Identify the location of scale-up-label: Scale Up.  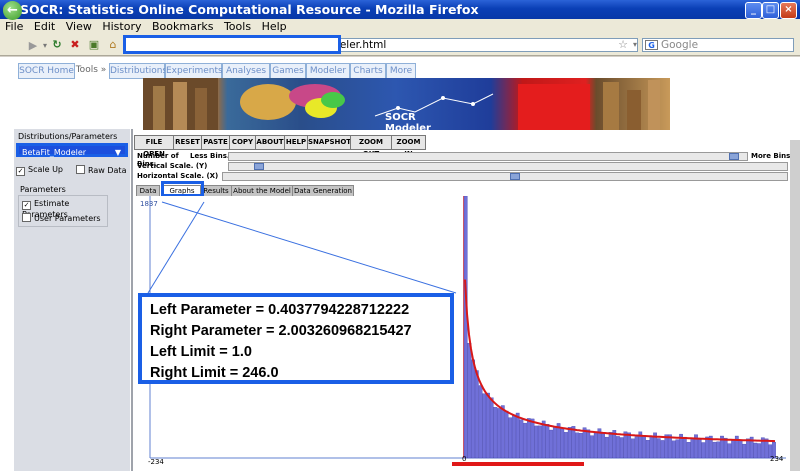
(45, 169).